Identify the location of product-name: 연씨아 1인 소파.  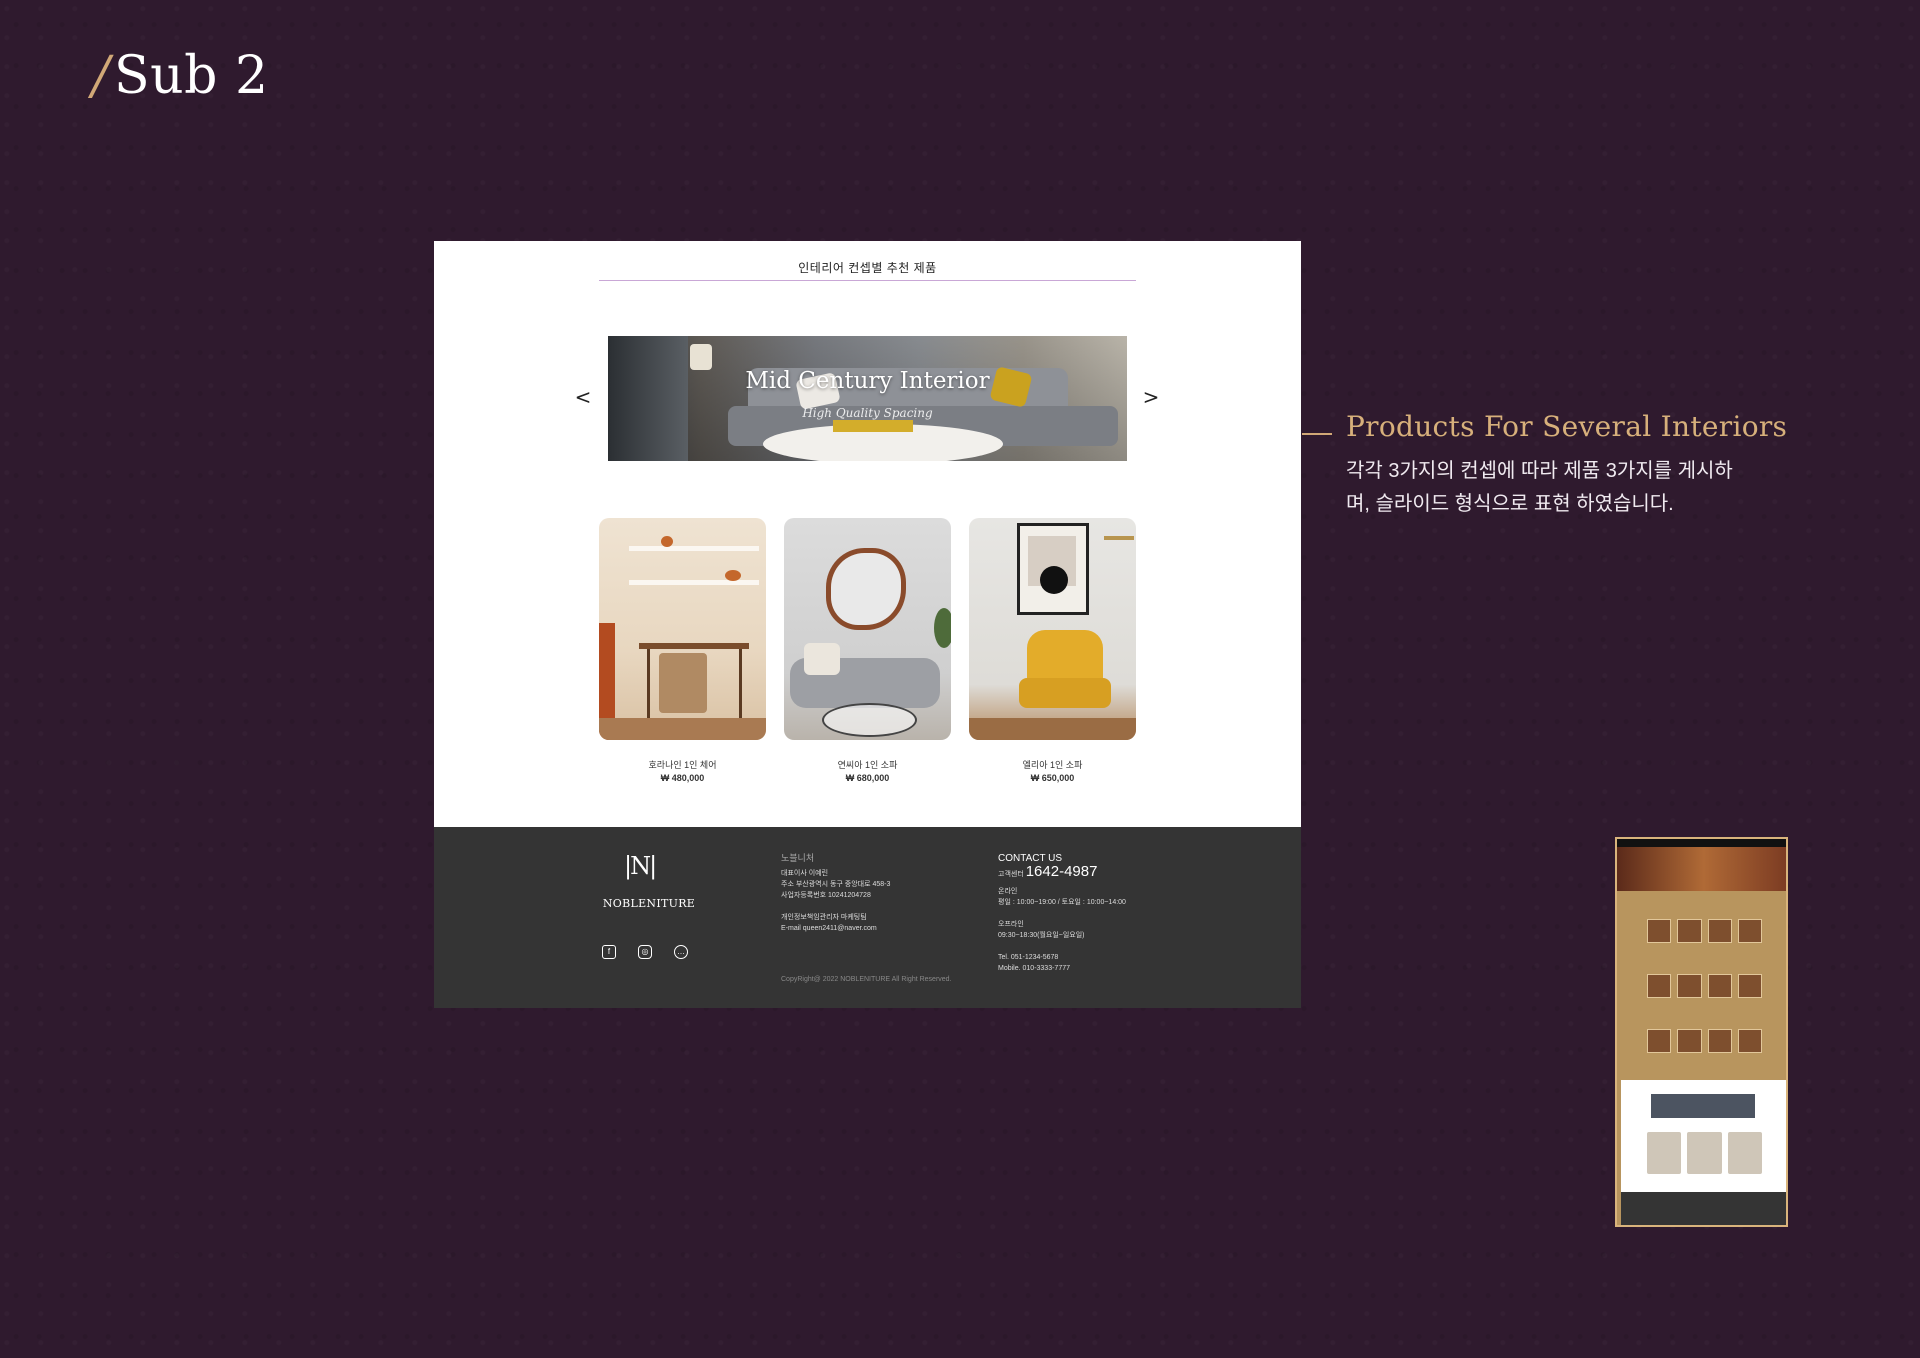
(867, 765).